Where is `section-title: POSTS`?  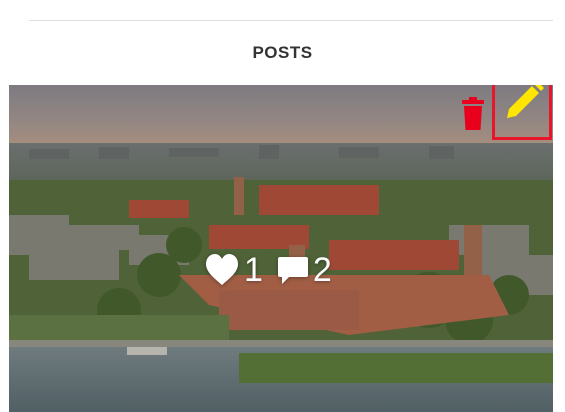
section-title: POSTS is located at coordinates (282, 52).